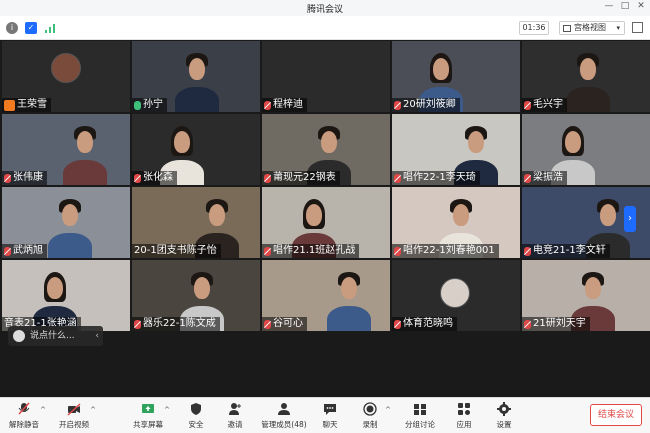  Describe the element at coordinates (314, 250) in the screenshot. I see `participant-name: 唱作21.1班赵孔战` at that location.